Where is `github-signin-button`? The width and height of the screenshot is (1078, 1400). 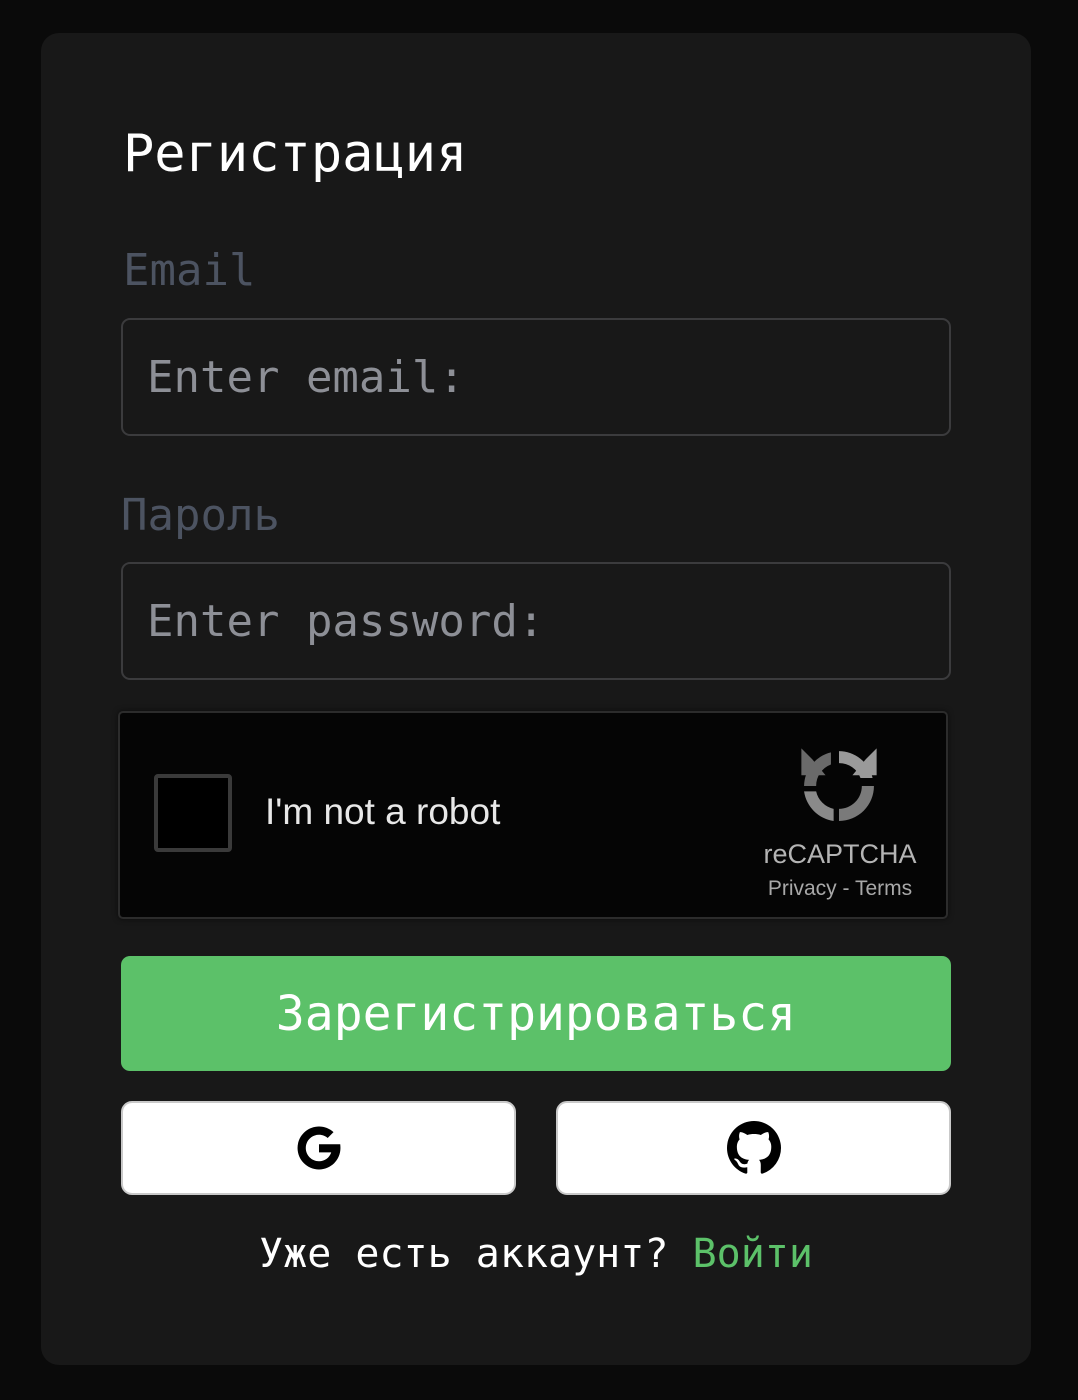 github-signin-button is located at coordinates (753, 1148).